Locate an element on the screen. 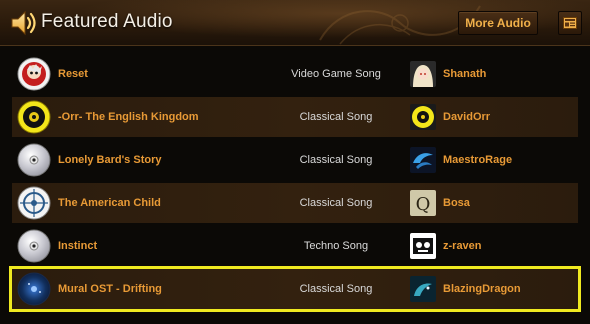  feed-button is located at coordinates (570, 23).